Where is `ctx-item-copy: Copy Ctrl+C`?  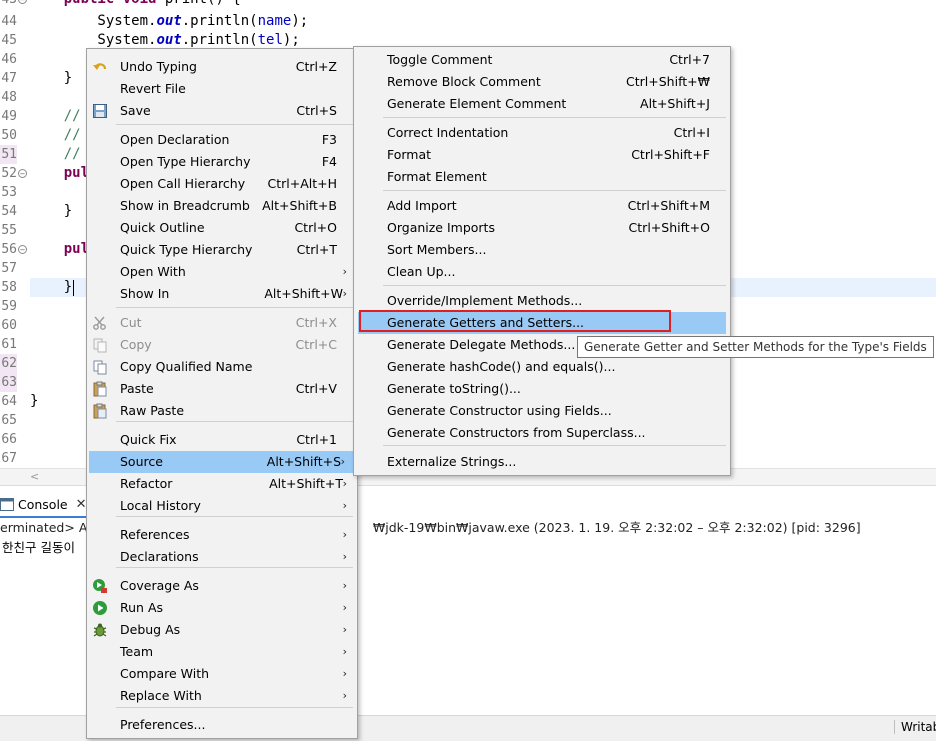
ctx-item-copy: Copy Ctrl+C is located at coordinates (222, 345).